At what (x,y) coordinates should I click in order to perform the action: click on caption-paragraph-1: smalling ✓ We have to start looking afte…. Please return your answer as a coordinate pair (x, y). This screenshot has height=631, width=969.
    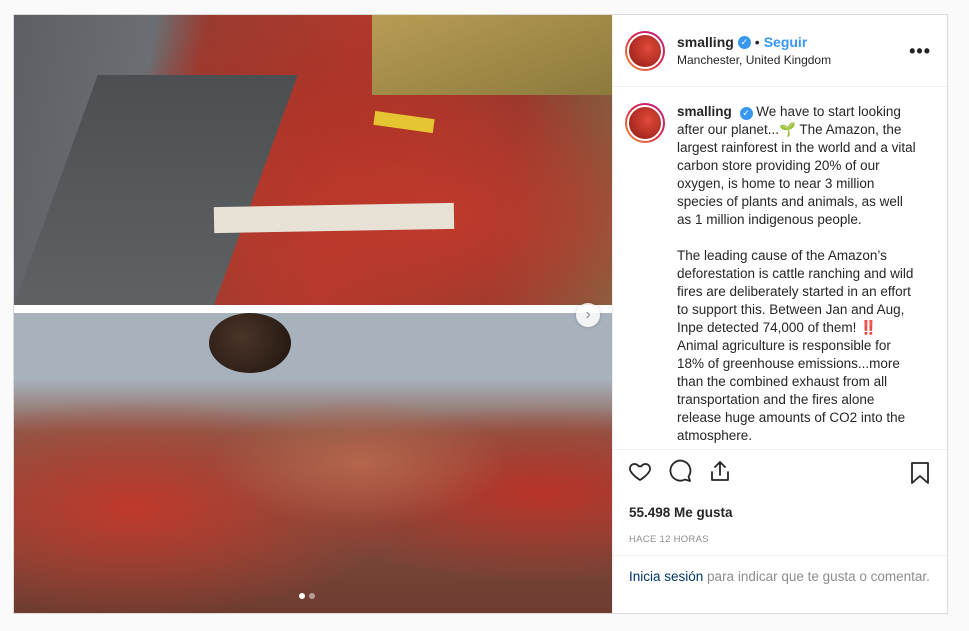
    Looking at the image, I should click on (797, 166).